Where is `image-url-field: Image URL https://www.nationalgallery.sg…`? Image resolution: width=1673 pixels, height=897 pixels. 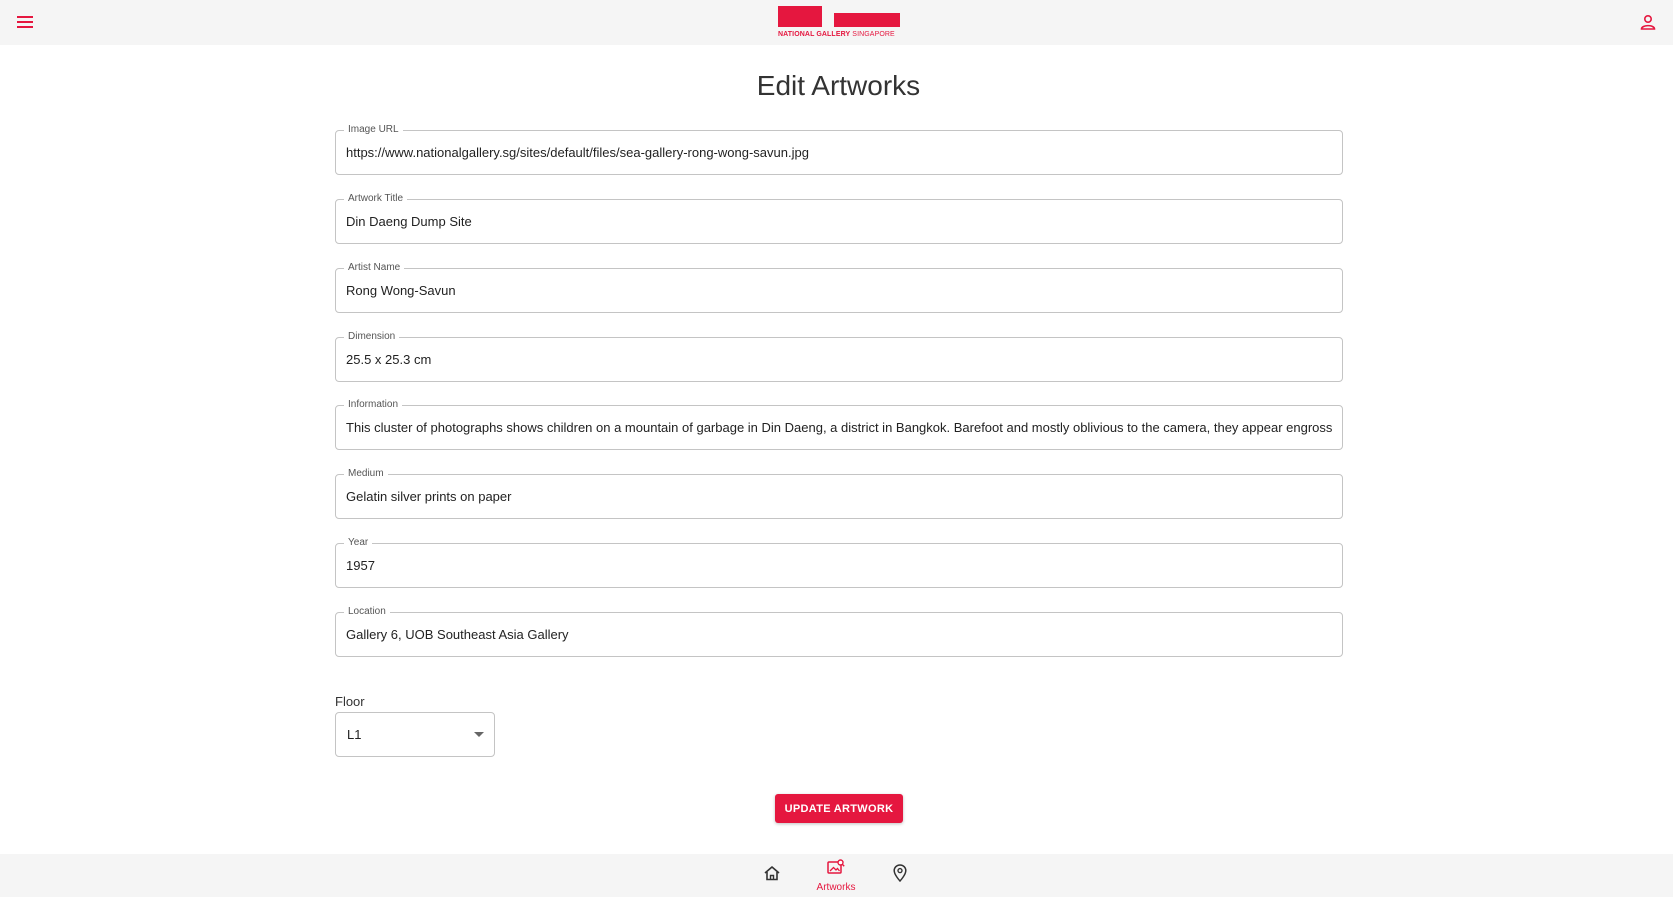 image-url-field: Image URL https://www.nationalgallery.sg… is located at coordinates (839, 149).